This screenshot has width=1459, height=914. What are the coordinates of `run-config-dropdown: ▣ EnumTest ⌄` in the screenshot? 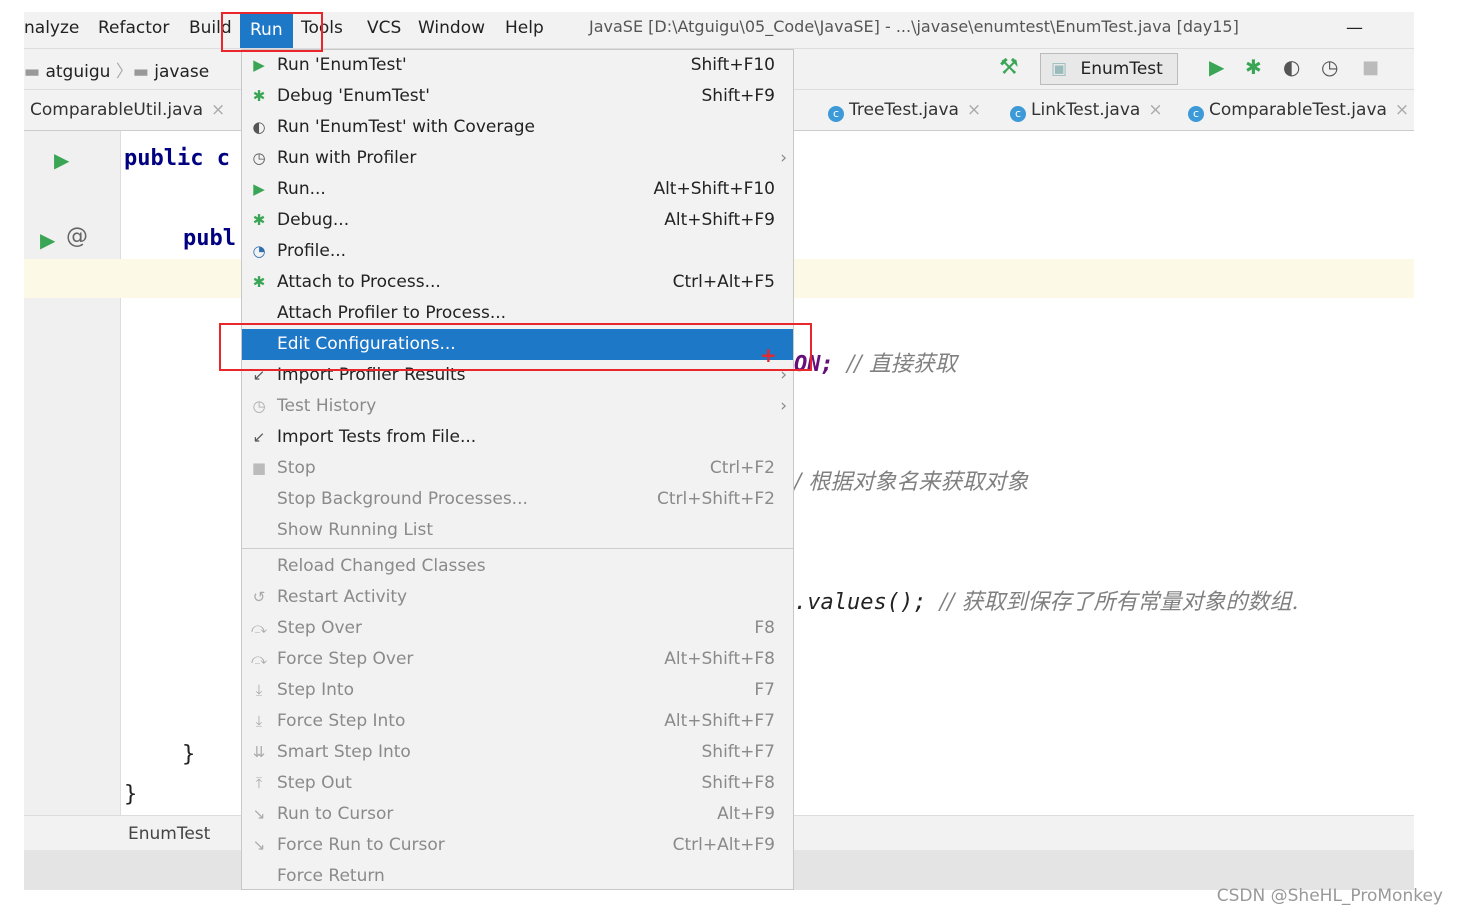 It's located at (1109, 81).